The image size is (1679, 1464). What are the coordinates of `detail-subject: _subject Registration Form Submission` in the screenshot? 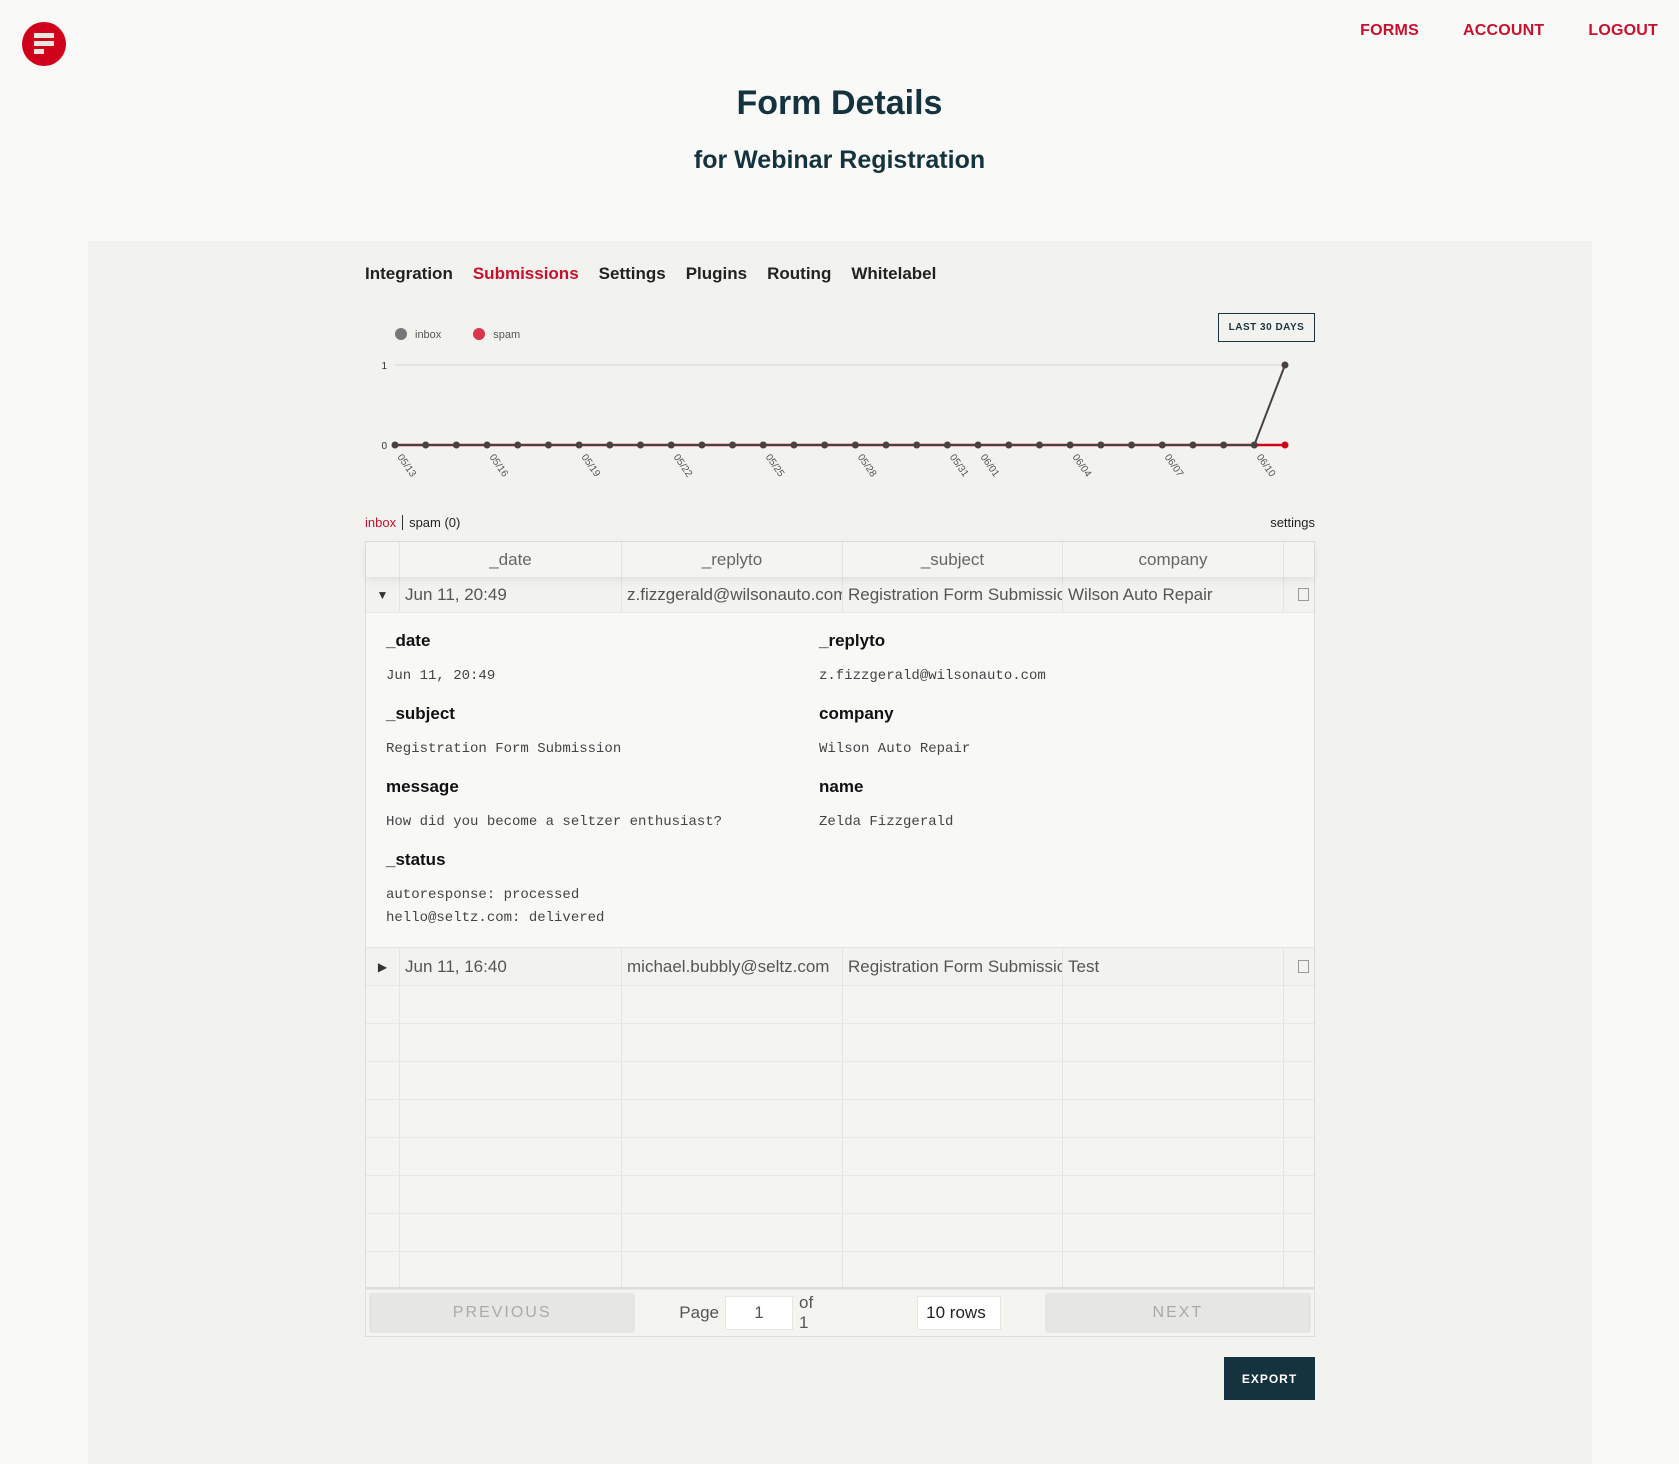 It's located at (503, 732).